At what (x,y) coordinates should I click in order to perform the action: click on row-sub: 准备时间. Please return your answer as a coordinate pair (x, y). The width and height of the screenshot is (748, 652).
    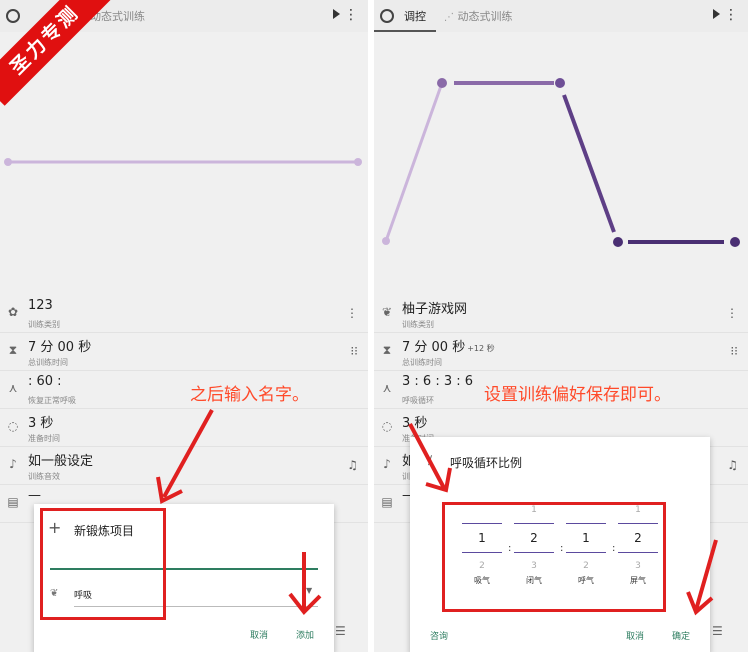
    Looking at the image, I should click on (44, 438).